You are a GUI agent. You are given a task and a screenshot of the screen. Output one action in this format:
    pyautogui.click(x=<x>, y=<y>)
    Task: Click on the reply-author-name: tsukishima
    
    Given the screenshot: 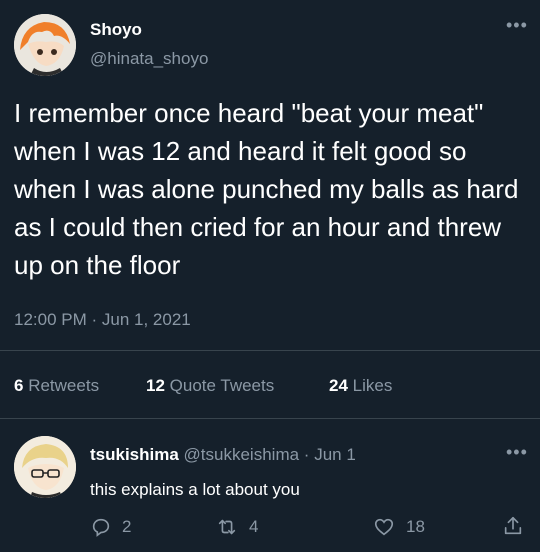 What is the action you would take?
    pyautogui.click(x=134, y=454)
    